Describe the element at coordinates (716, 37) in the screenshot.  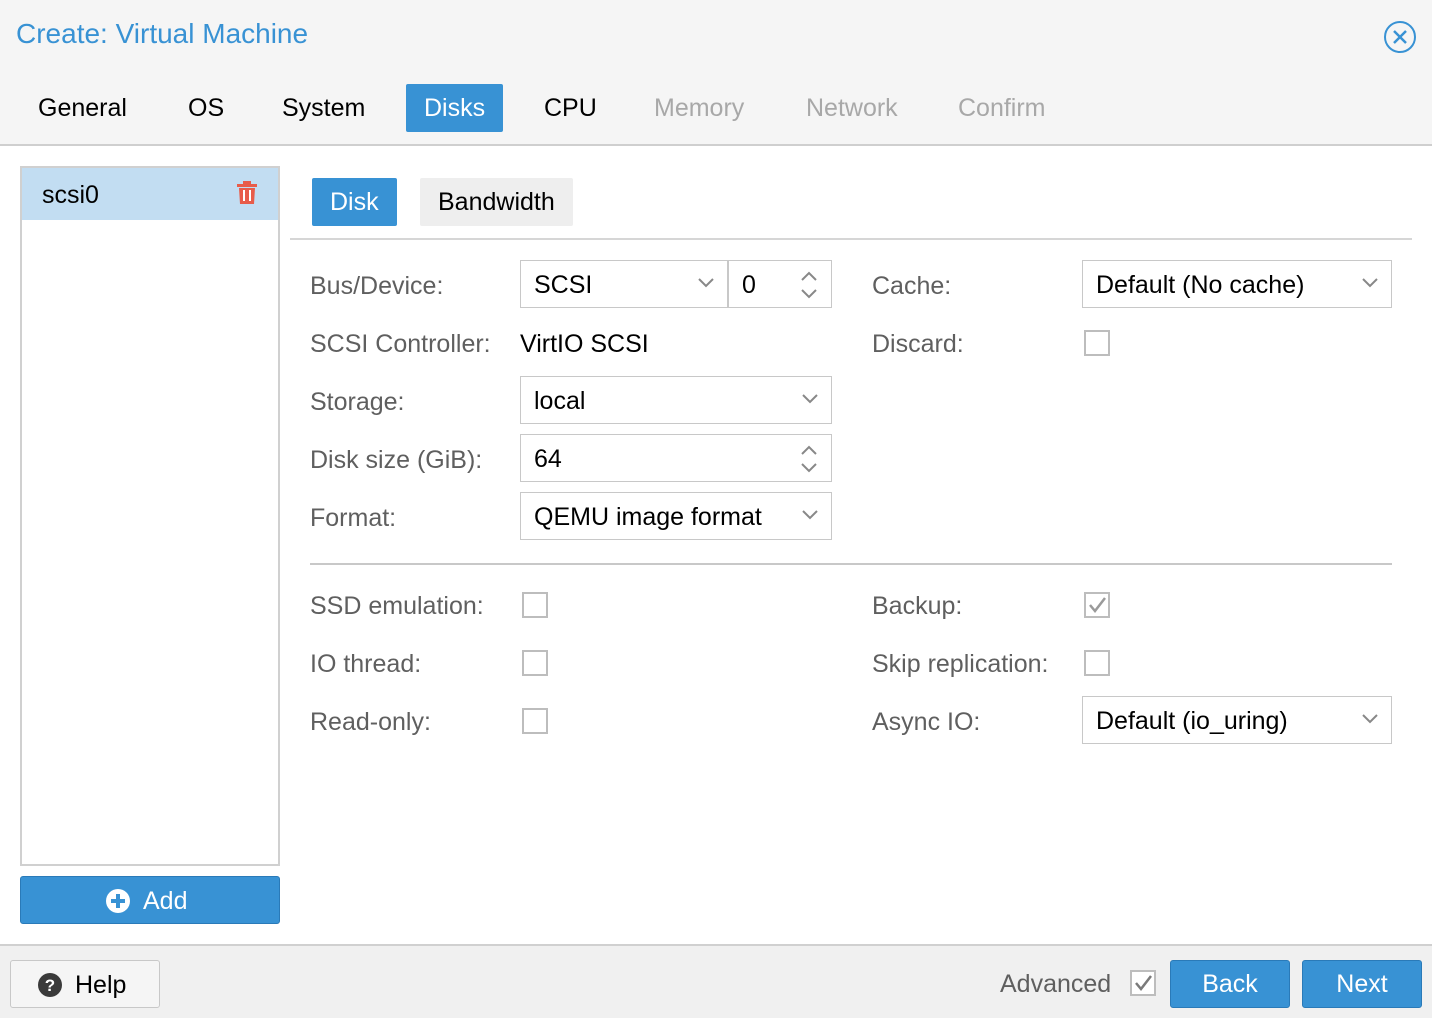
I see `title-bar: Create: Virtual Machine` at that location.